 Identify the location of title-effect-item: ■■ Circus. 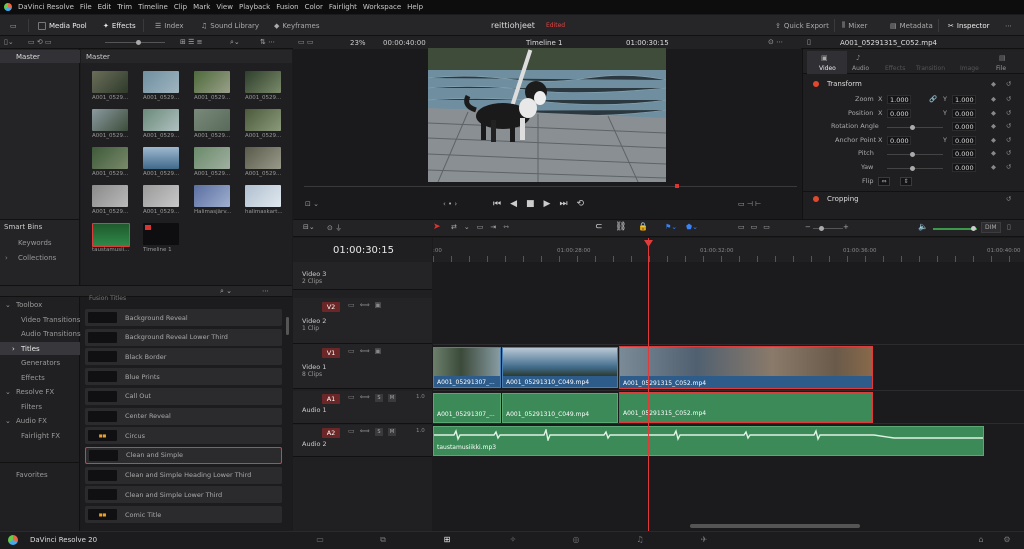
(183, 436).